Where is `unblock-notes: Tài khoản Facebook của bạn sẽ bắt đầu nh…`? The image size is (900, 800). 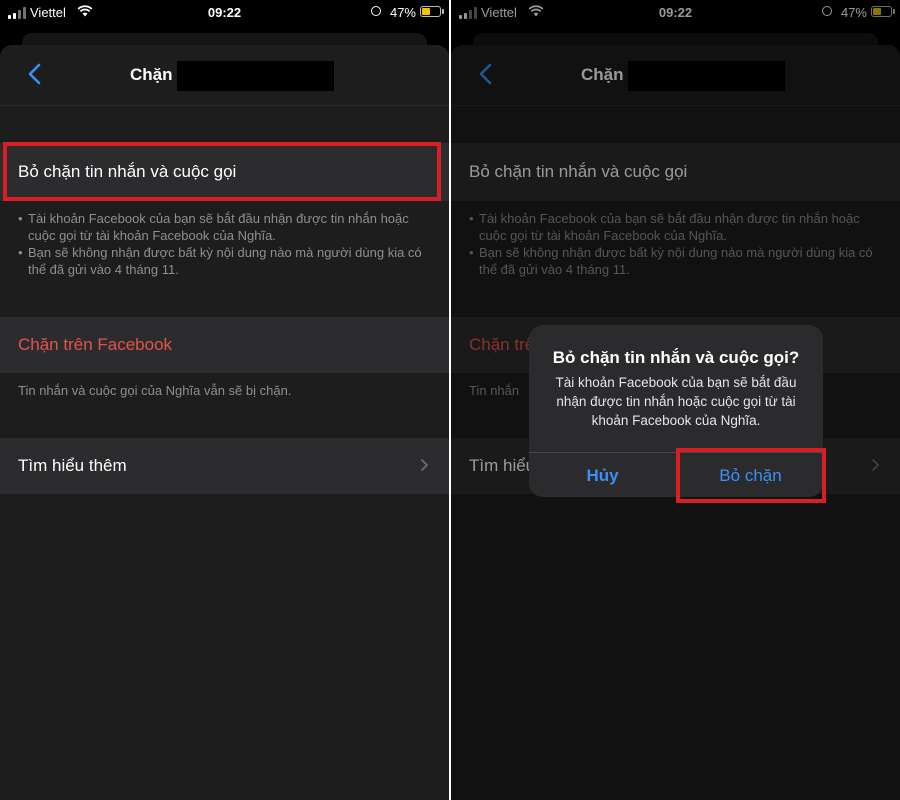
unblock-notes: Tài khoản Facebook của bạn sẽ bắt đầu nh… is located at coordinates (226, 244).